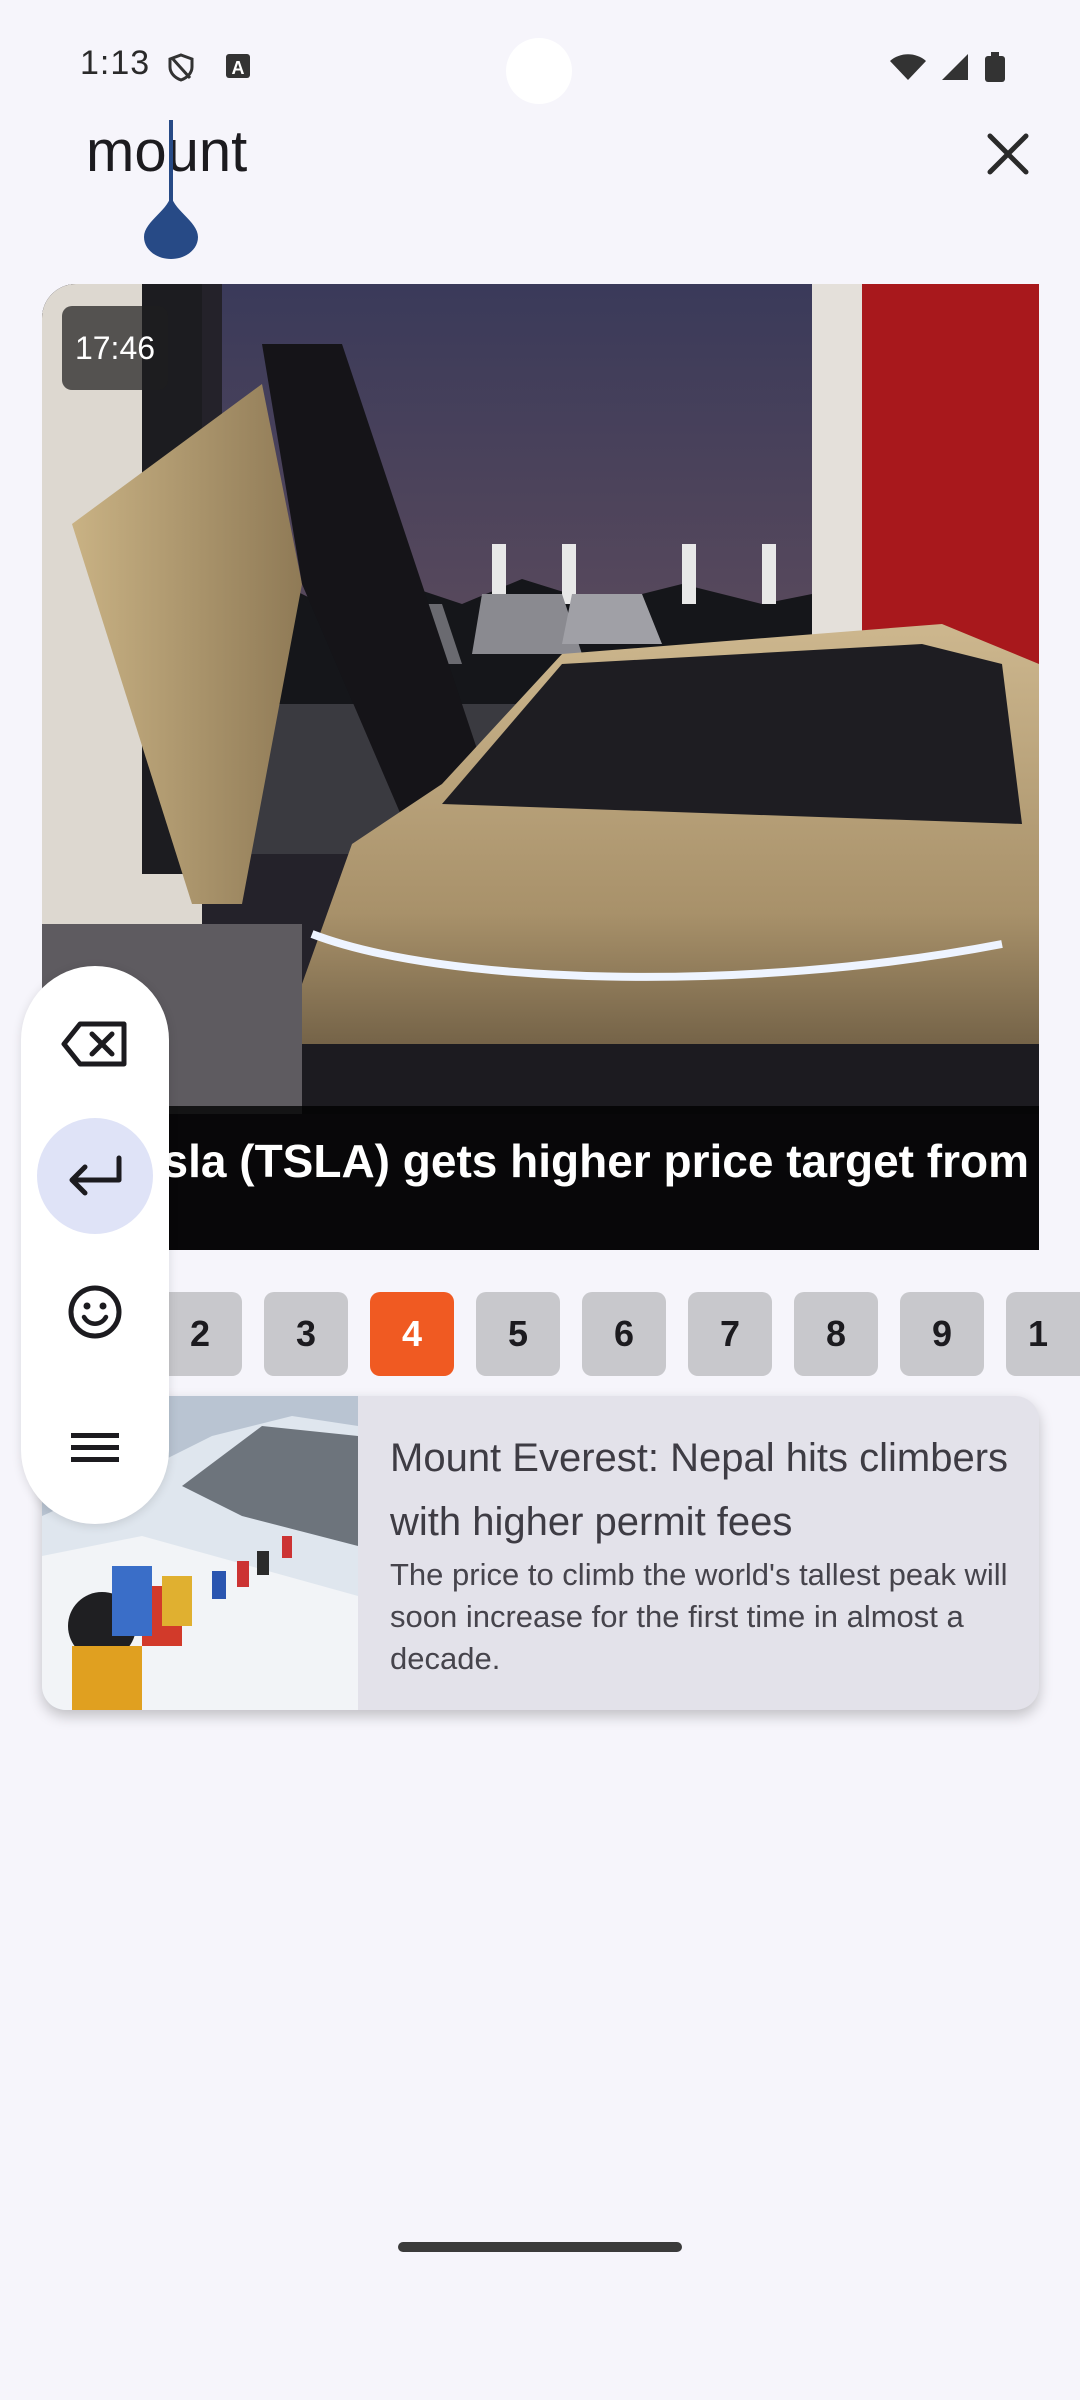 The width and height of the screenshot is (1080, 2400). Describe the element at coordinates (166, 151) in the screenshot. I see `search-input: mount` at that location.